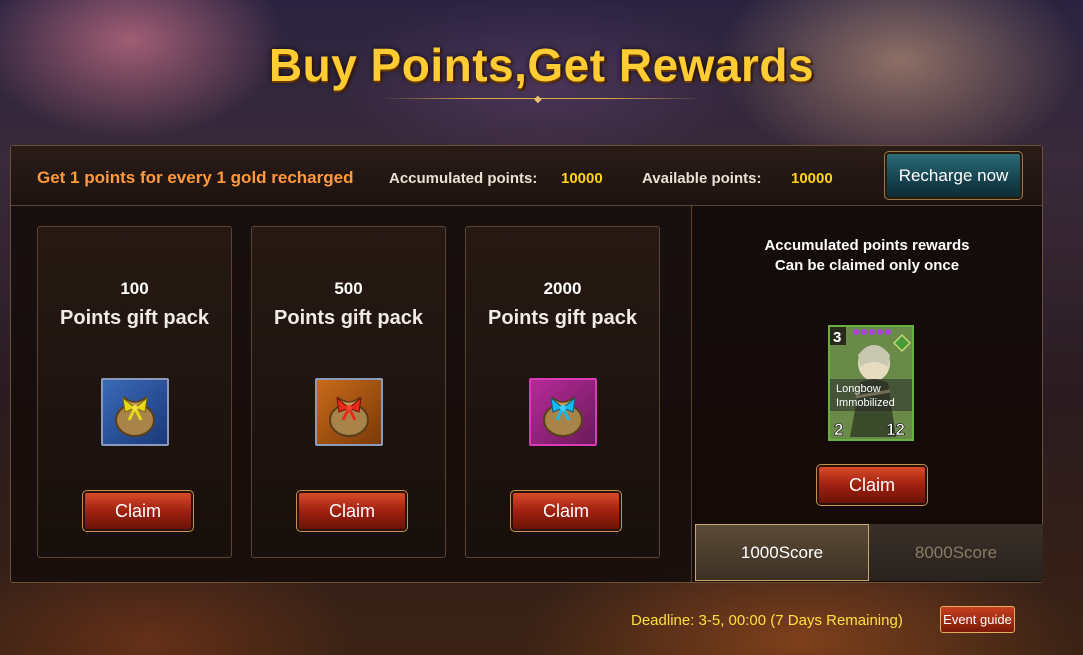 This screenshot has height=655, width=1083. I want to click on ornament-gem-icon: ◆, so click(538, 99).